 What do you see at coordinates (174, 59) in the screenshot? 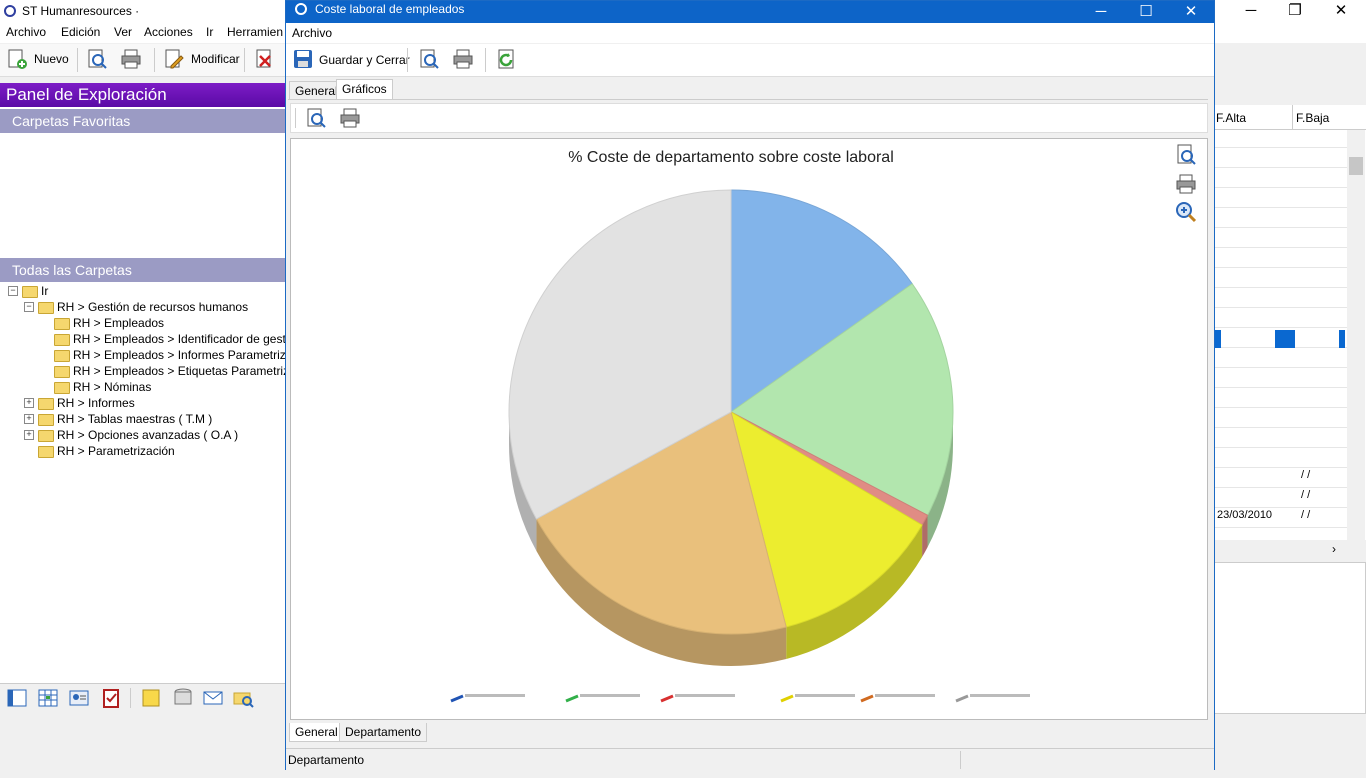
I see `edit-document-icon` at bounding box center [174, 59].